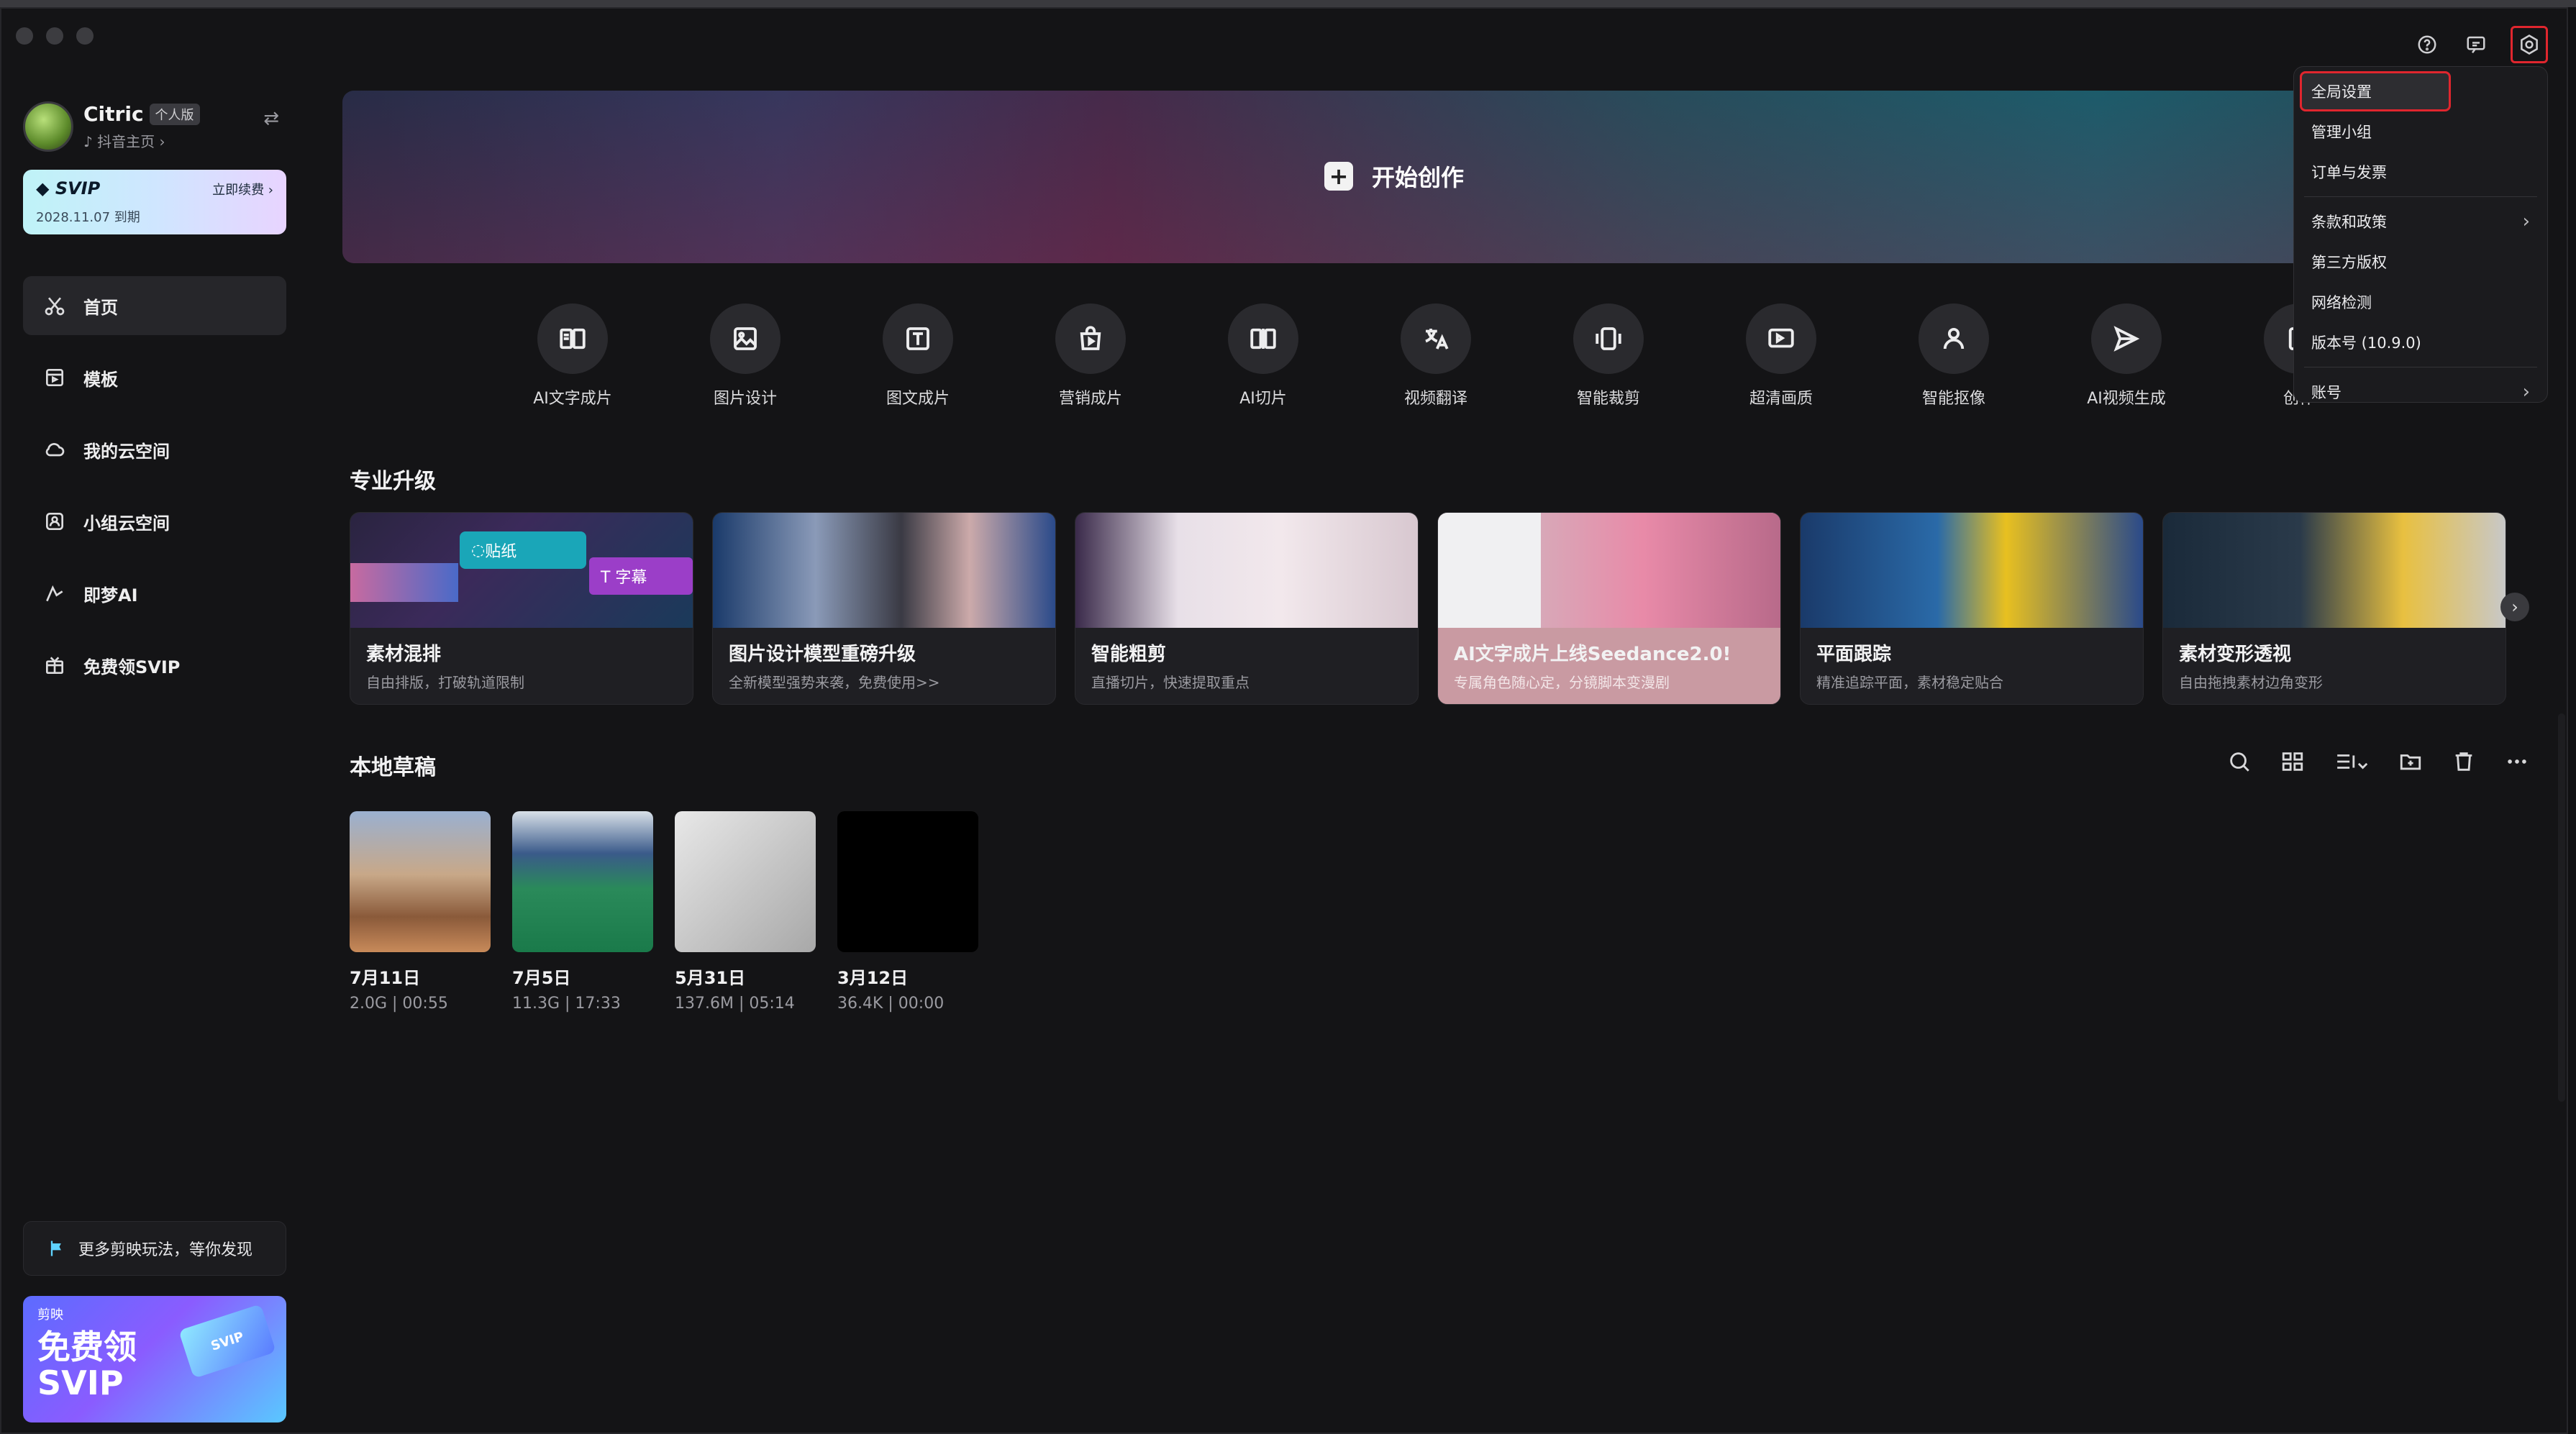 The image size is (2576, 1434). I want to click on menu-item-version: 版本号 (10.9.0), so click(2420, 342).